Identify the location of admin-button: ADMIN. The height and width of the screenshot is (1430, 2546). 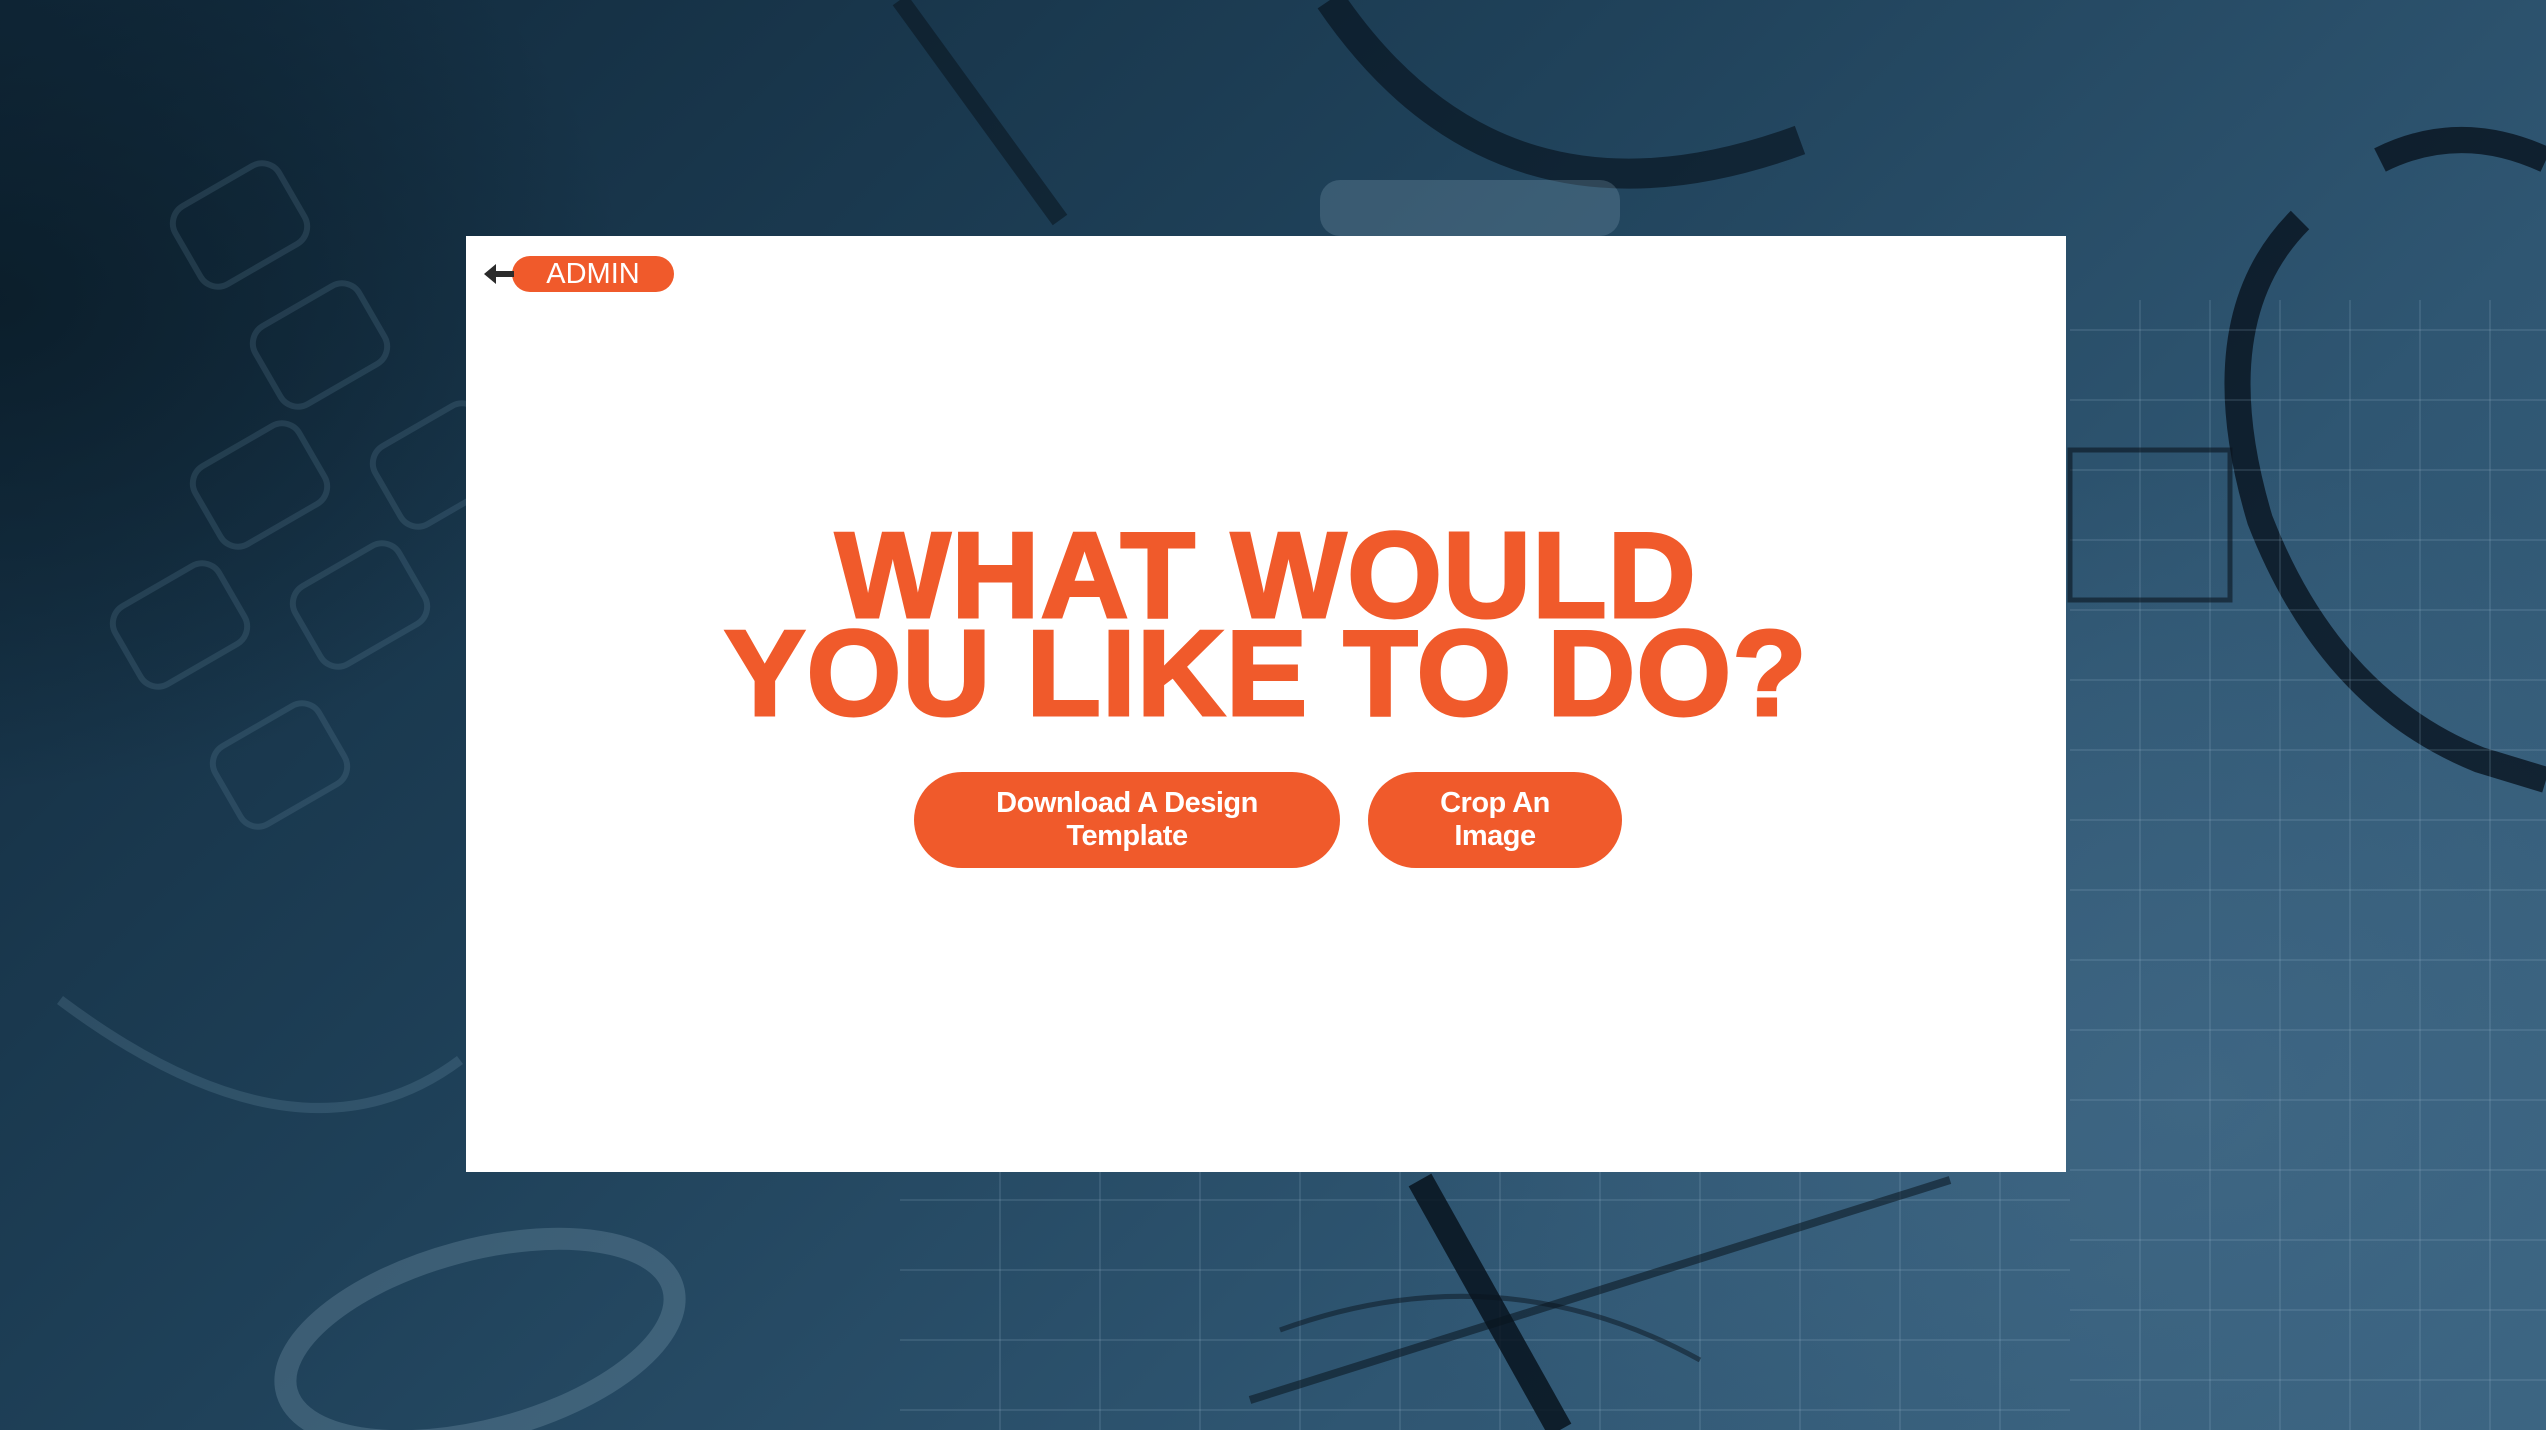
(593, 274).